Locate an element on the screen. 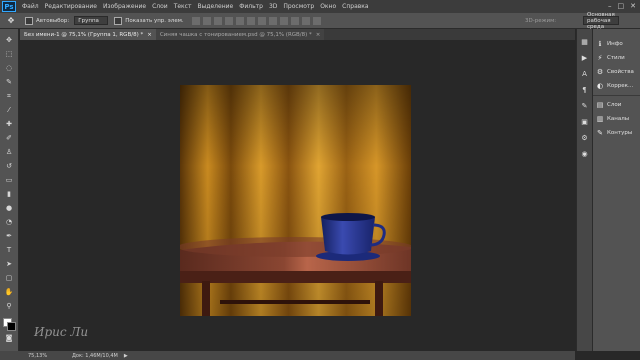 The image size is (640, 360). panel-paths: ✎ Контуры is located at coordinates (616, 133).